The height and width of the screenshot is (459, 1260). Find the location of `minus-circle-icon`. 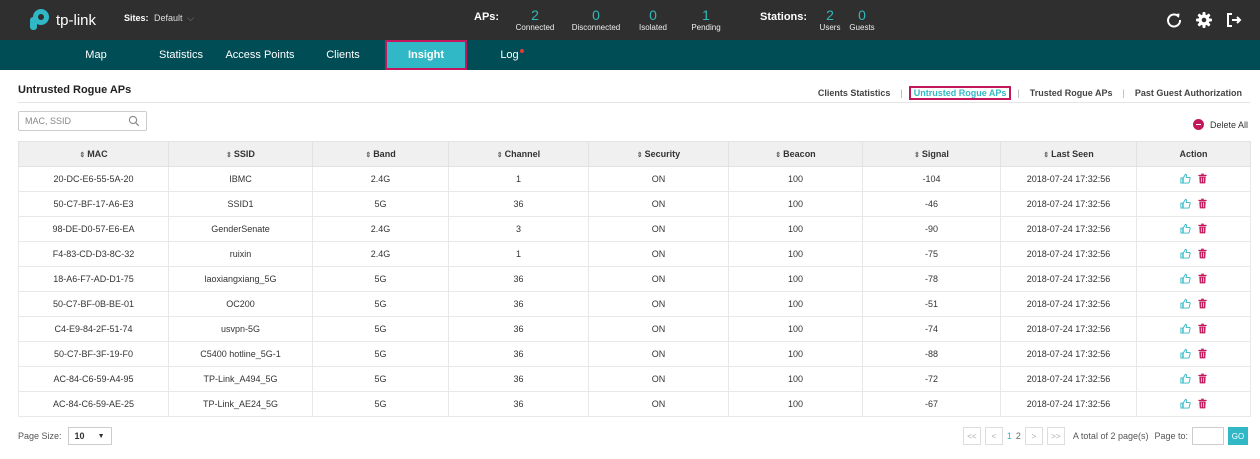

minus-circle-icon is located at coordinates (1198, 124).